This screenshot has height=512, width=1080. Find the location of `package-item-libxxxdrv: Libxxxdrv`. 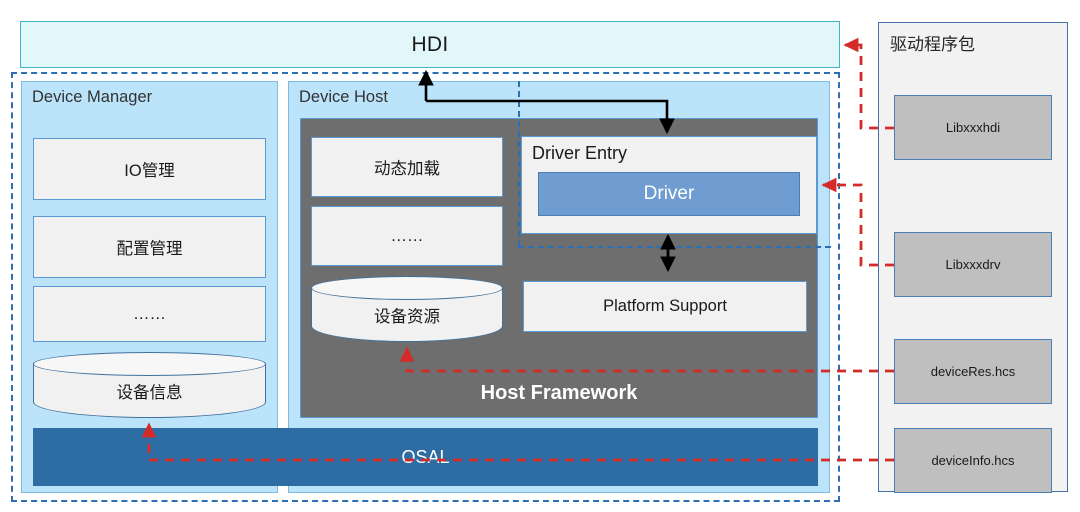

package-item-libxxxdrv: Libxxxdrv is located at coordinates (973, 264).